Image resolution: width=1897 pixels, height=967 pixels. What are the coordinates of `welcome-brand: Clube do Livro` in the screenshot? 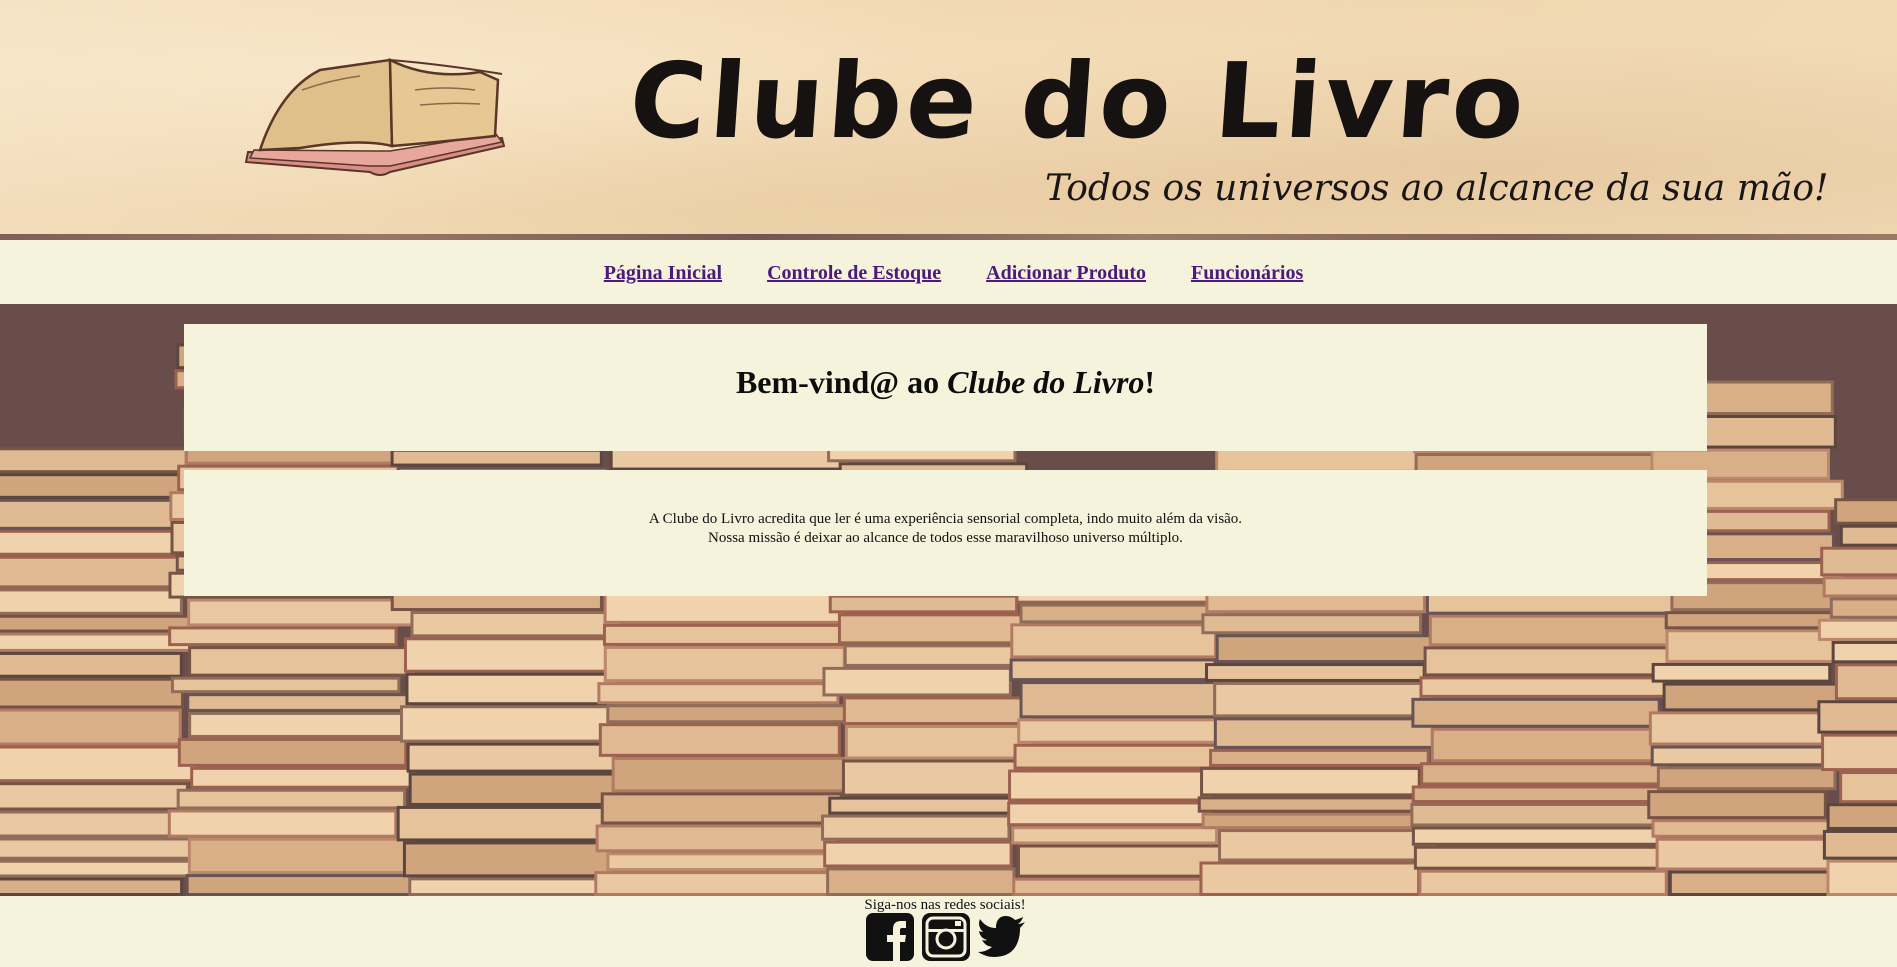 It's located at (1046, 382).